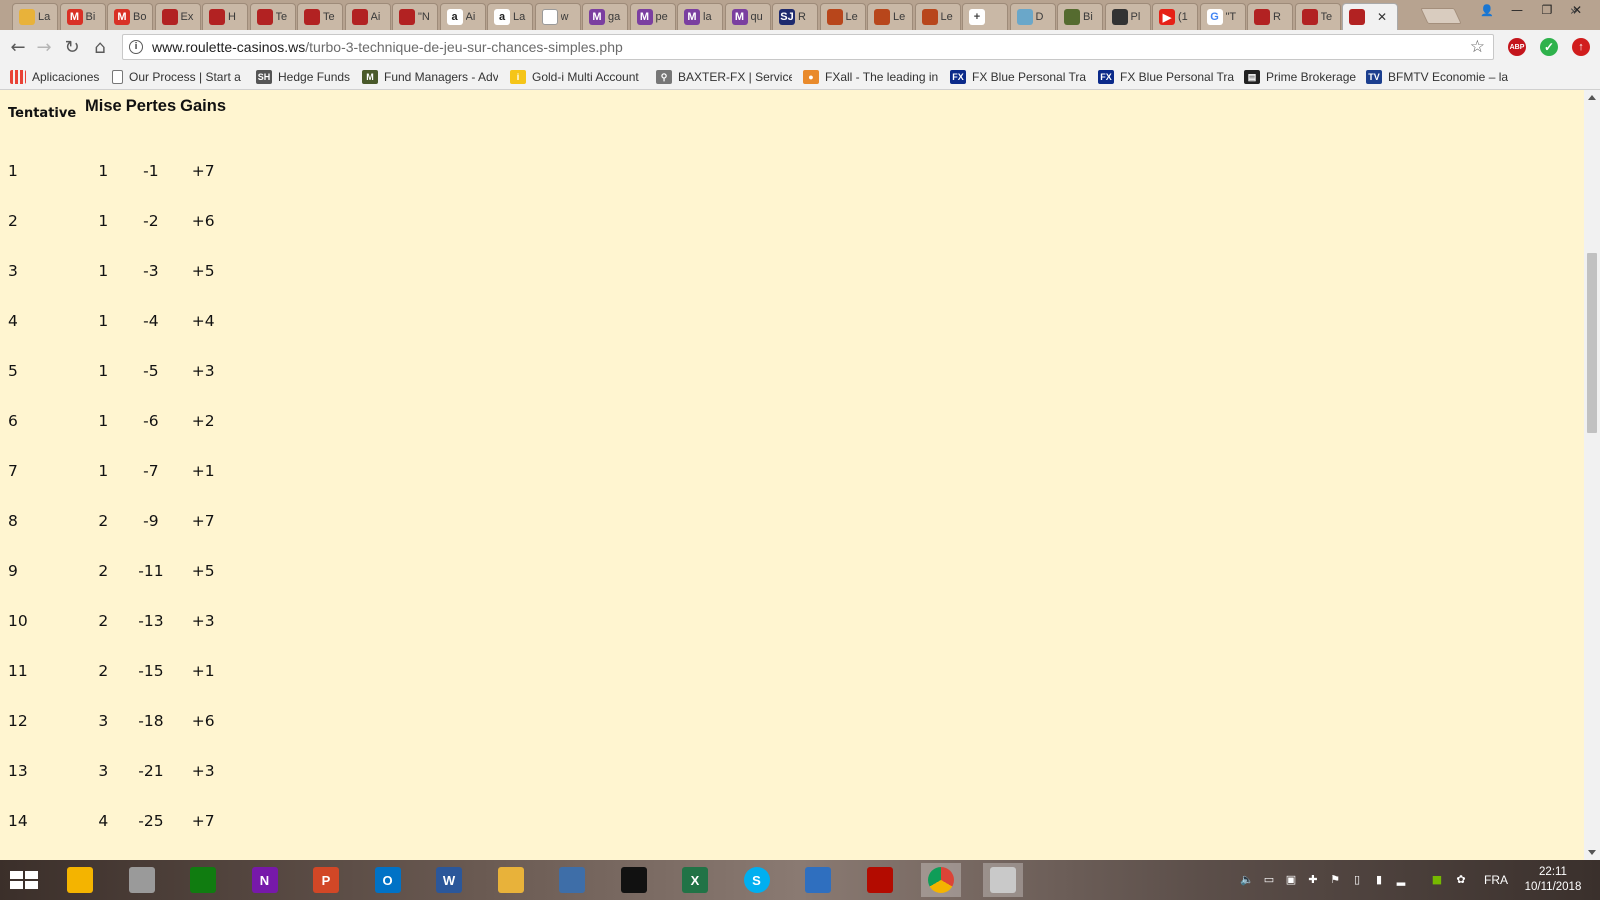  Describe the element at coordinates (177, 16) in the screenshot. I see `browser-tab: Ex` at that location.